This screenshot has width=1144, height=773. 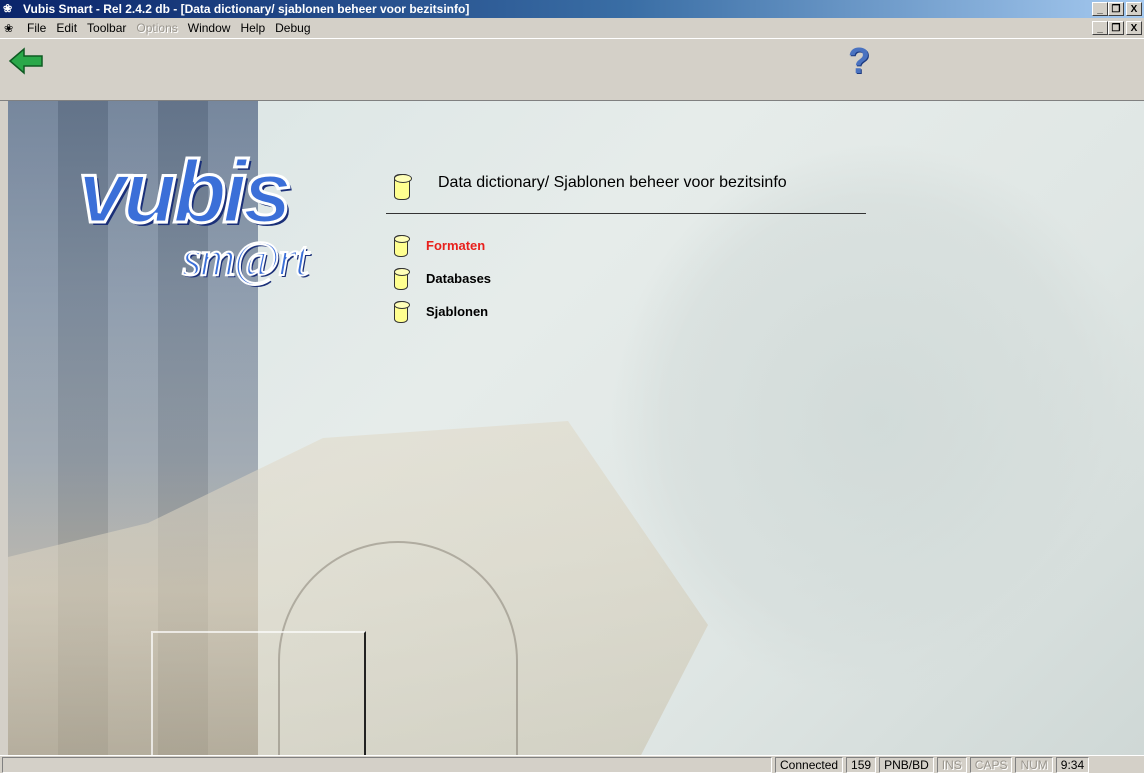 I want to click on menu-debug: Debug, so click(x=293, y=28).